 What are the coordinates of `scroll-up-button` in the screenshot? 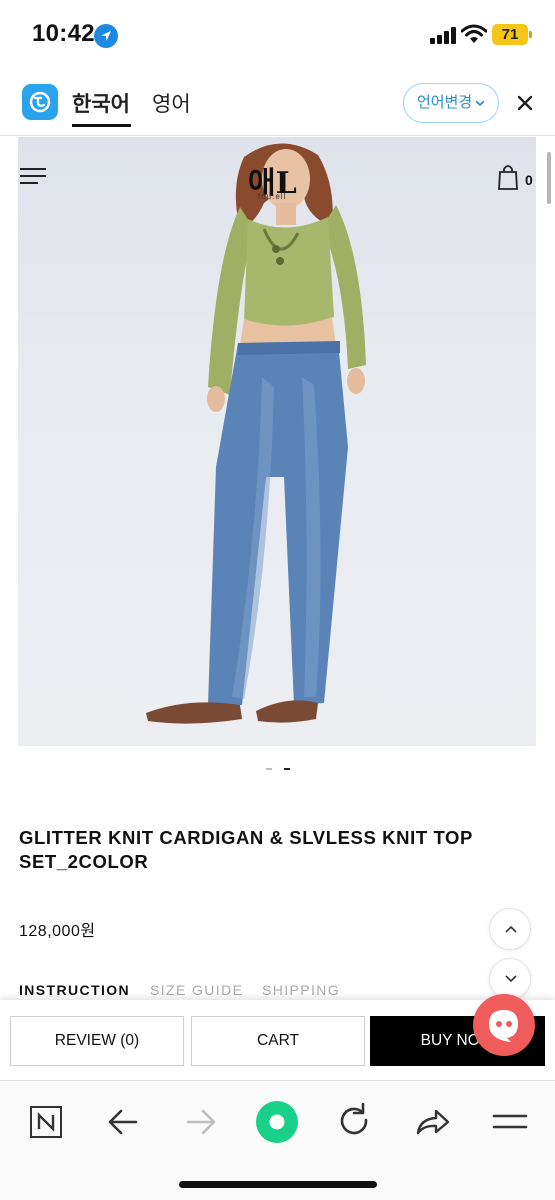 It's located at (510, 929).